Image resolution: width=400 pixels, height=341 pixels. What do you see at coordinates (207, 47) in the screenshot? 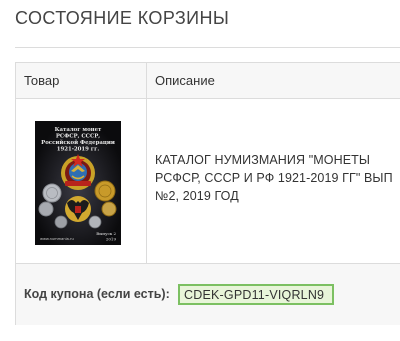
I see `title-divider` at bounding box center [207, 47].